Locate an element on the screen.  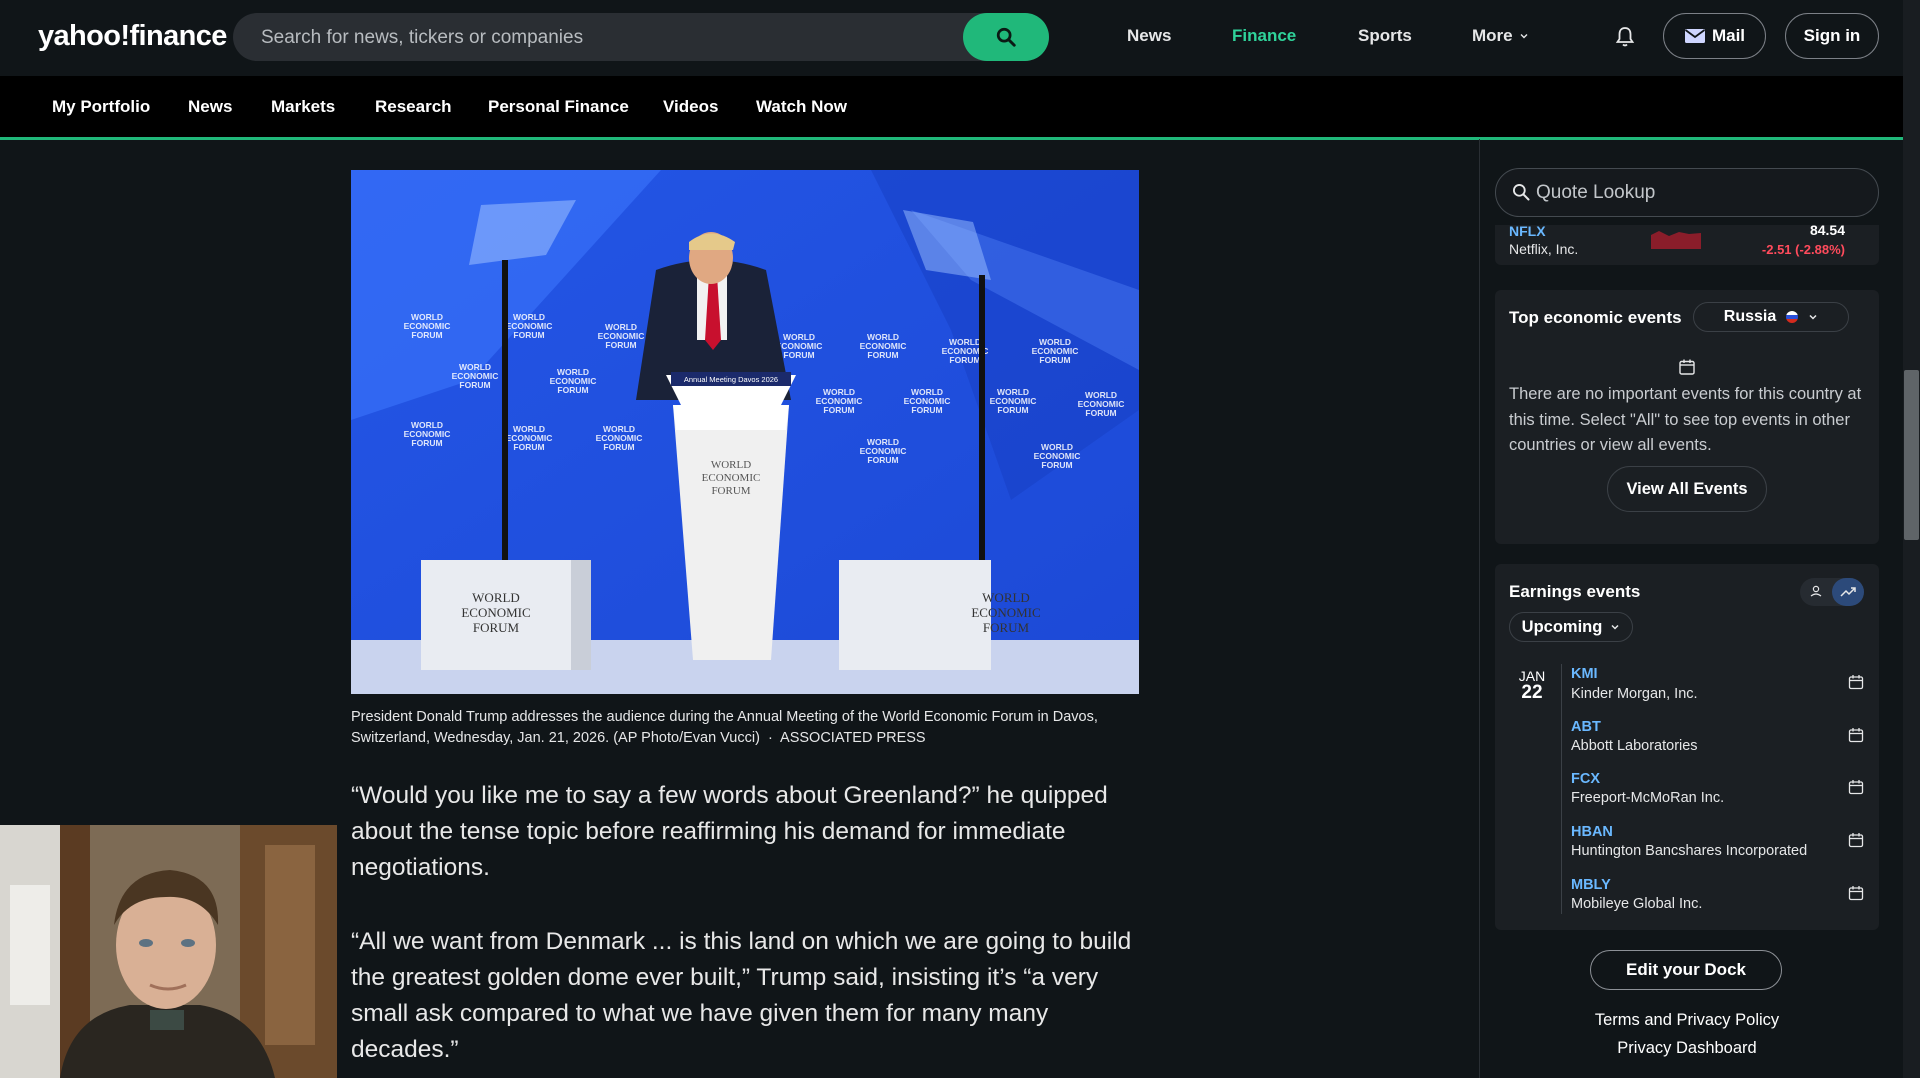
mail-button: Mail is located at coordinates (1714, 36).